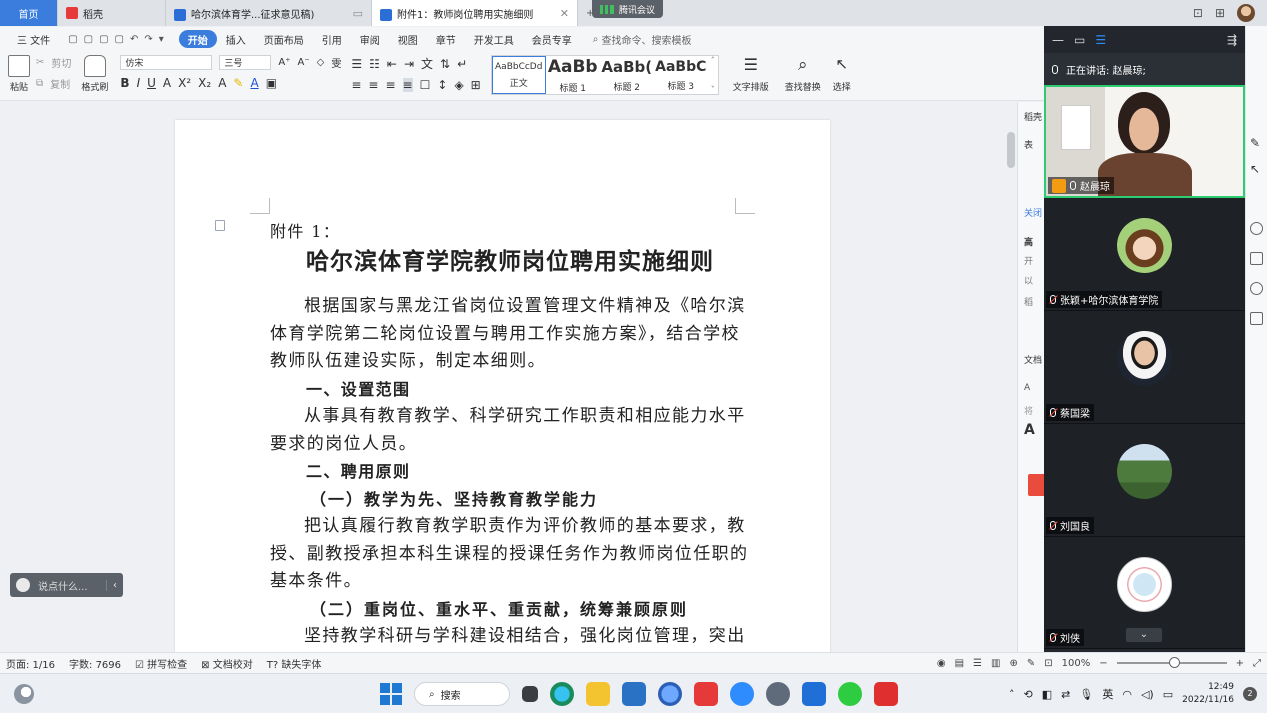 The width and height of the screenshot is (1267, 713). I want to click on menu-member: 会员专享, so click(552, 39).